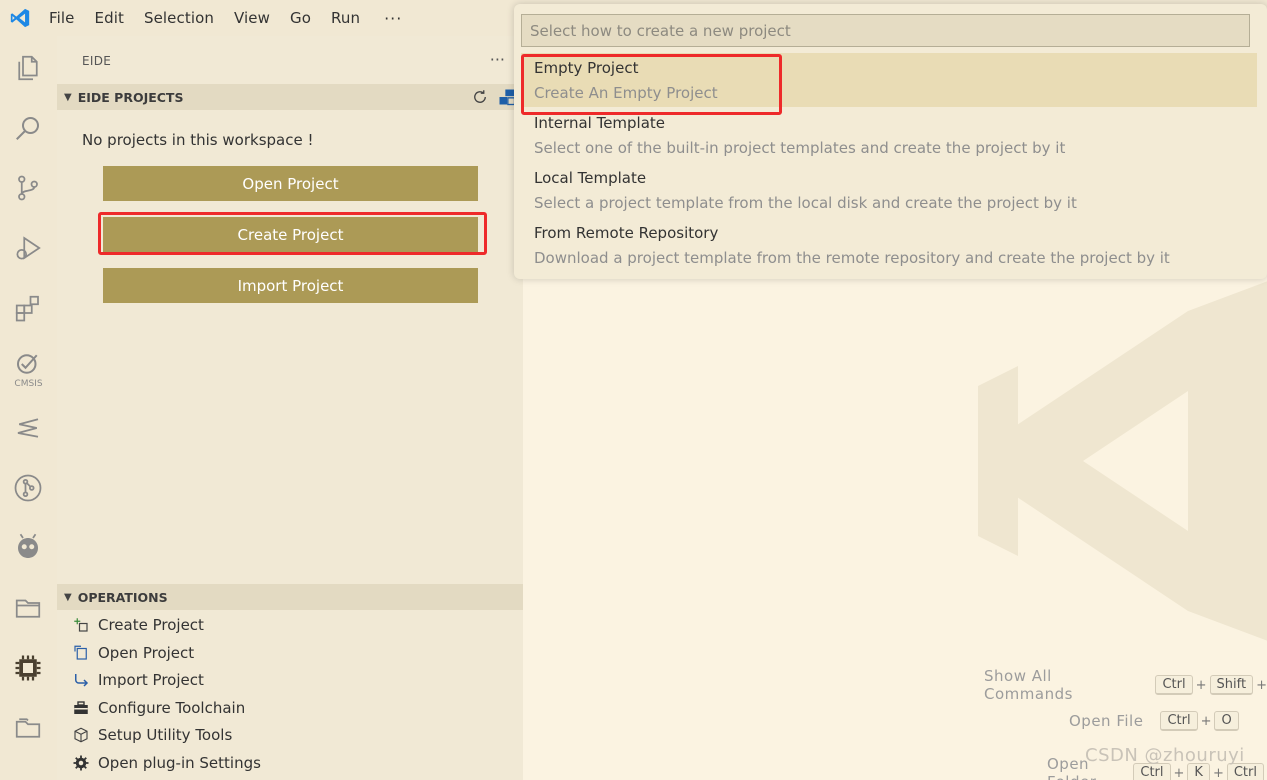 This screenshot has height=780, width=1267. I want to click on run-debug-icon, so click(28, 248).